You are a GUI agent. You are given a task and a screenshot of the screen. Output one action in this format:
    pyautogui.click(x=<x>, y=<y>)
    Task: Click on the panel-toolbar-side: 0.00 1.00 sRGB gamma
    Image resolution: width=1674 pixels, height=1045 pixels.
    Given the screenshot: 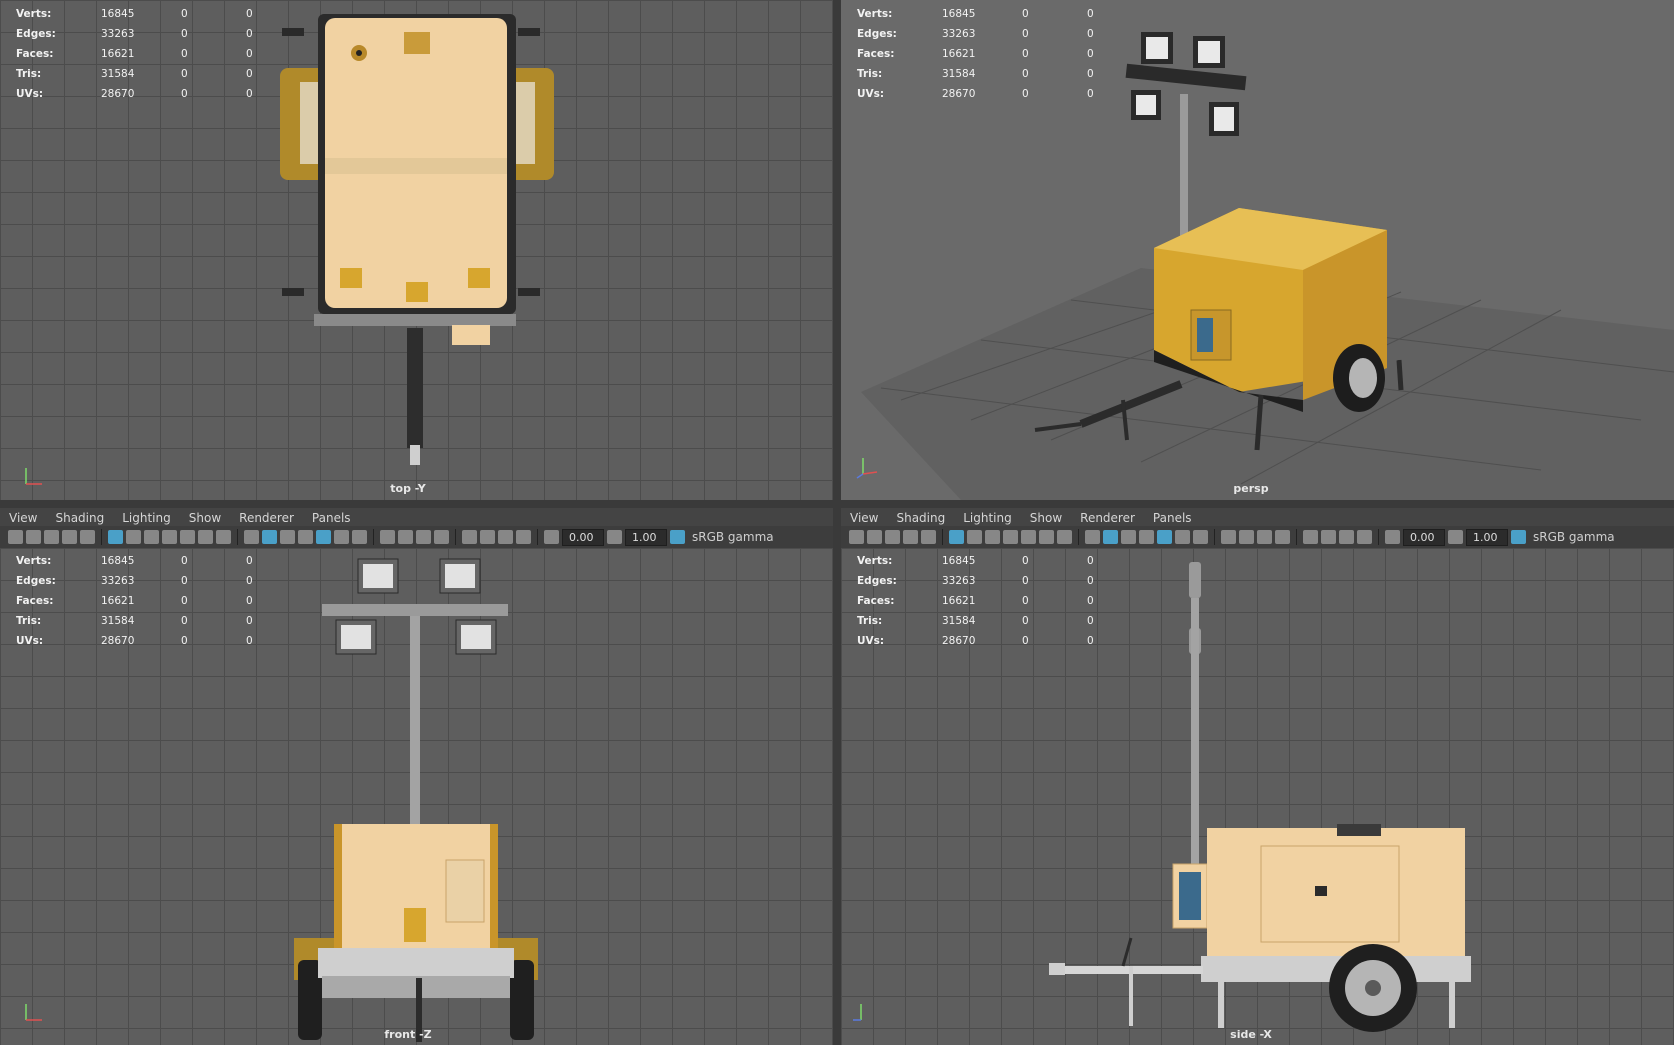 What is the action you would take?
    pyautogui.click(x=1257, y=537)
    